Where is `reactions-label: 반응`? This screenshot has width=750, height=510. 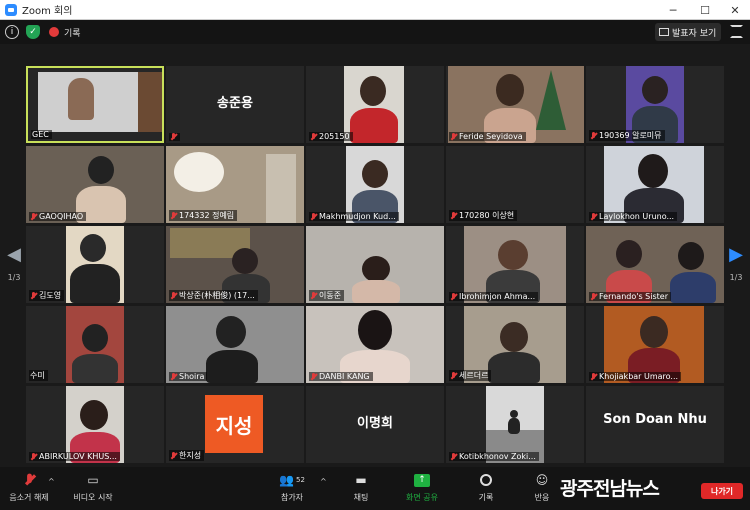
reactions-label: 반응 is located at coordinates (542, 497).